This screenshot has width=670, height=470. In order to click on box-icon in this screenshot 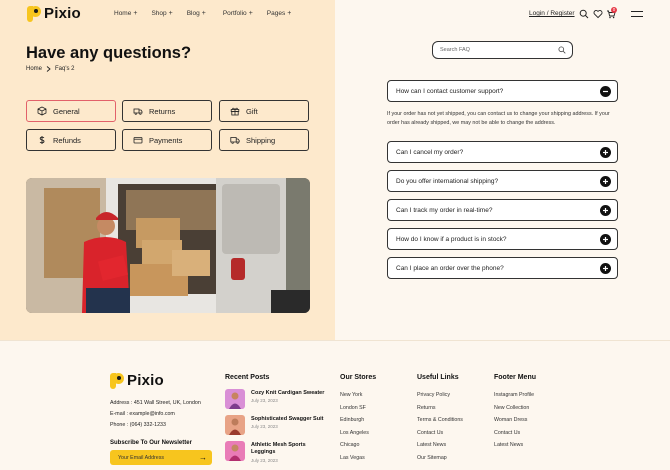, I will do `click(42, 111)`.